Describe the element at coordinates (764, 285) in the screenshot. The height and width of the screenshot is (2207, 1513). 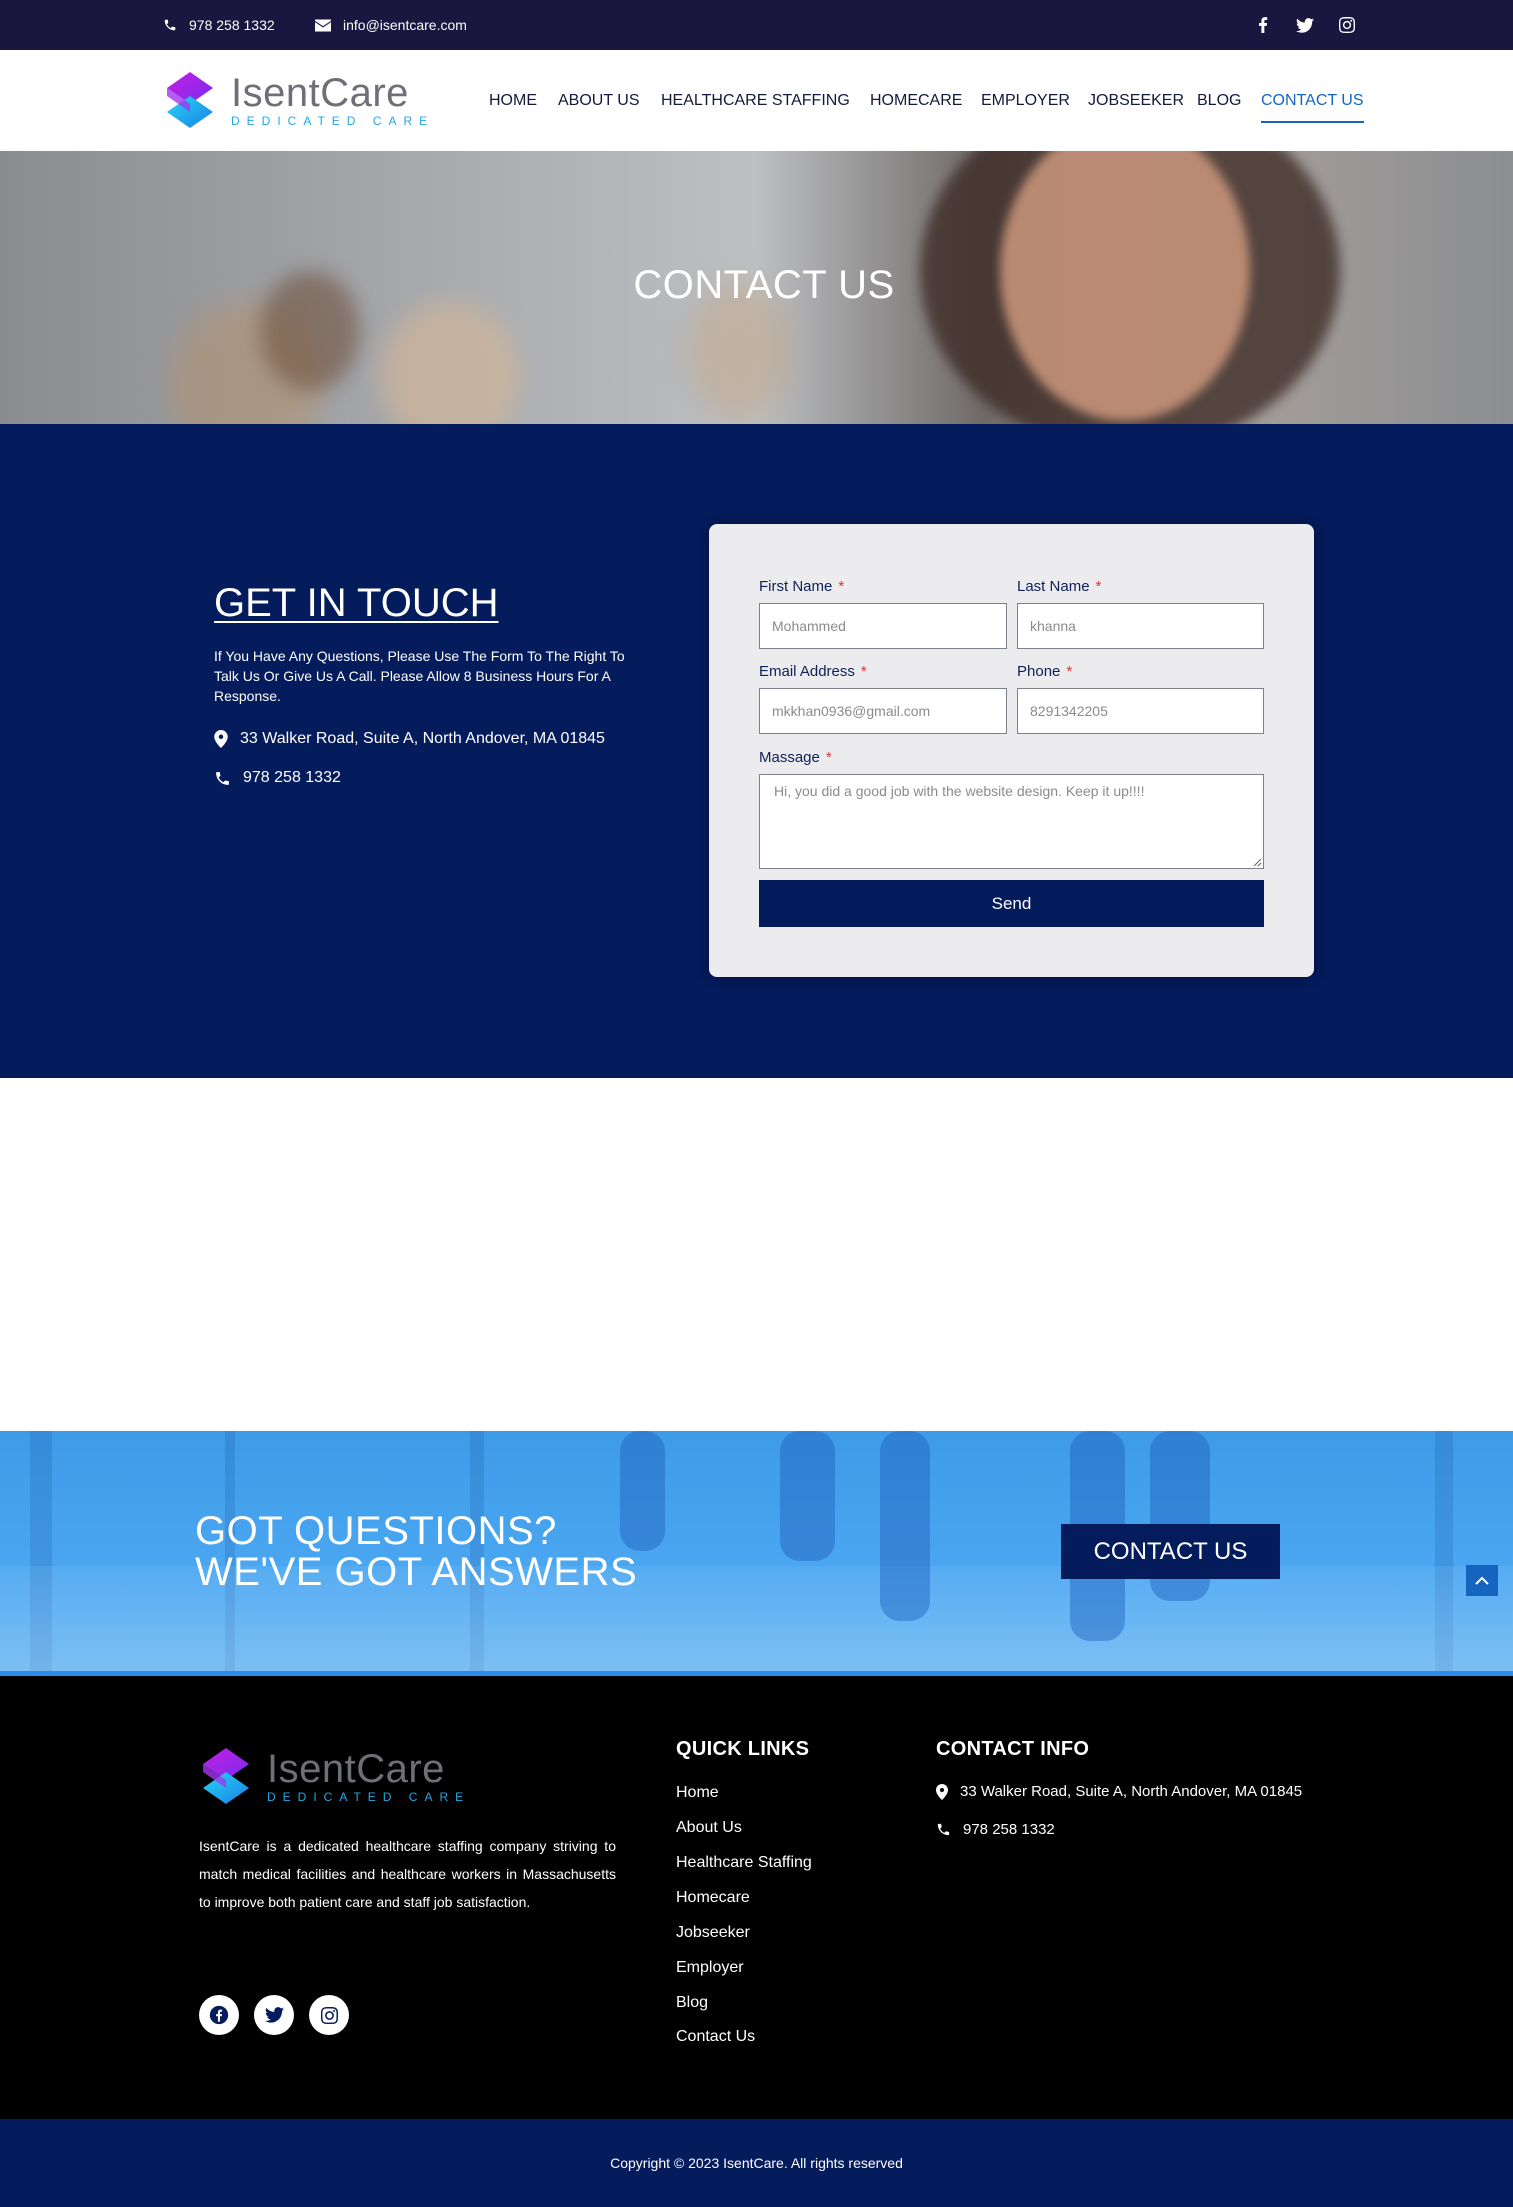
I see `hero-title: CONTACT US` at that location.